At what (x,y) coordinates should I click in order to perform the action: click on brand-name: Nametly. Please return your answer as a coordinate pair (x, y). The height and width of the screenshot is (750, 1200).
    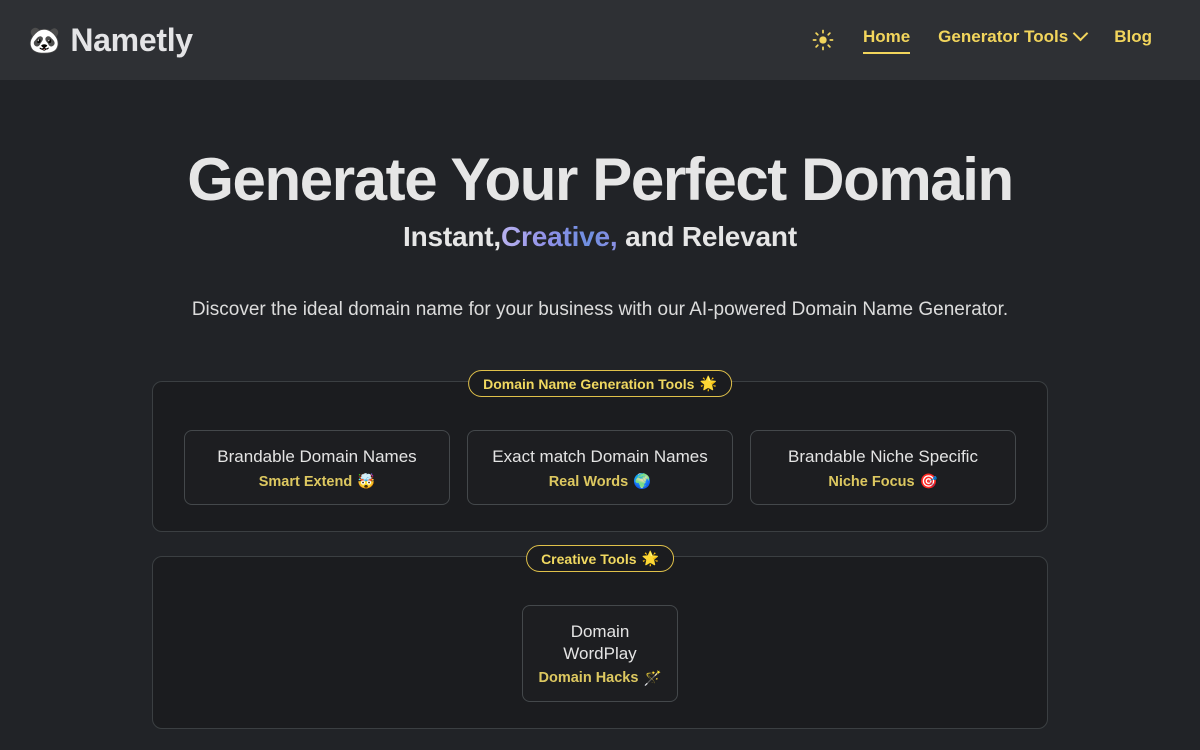
    Looking at the image, I should click on (131, 39).